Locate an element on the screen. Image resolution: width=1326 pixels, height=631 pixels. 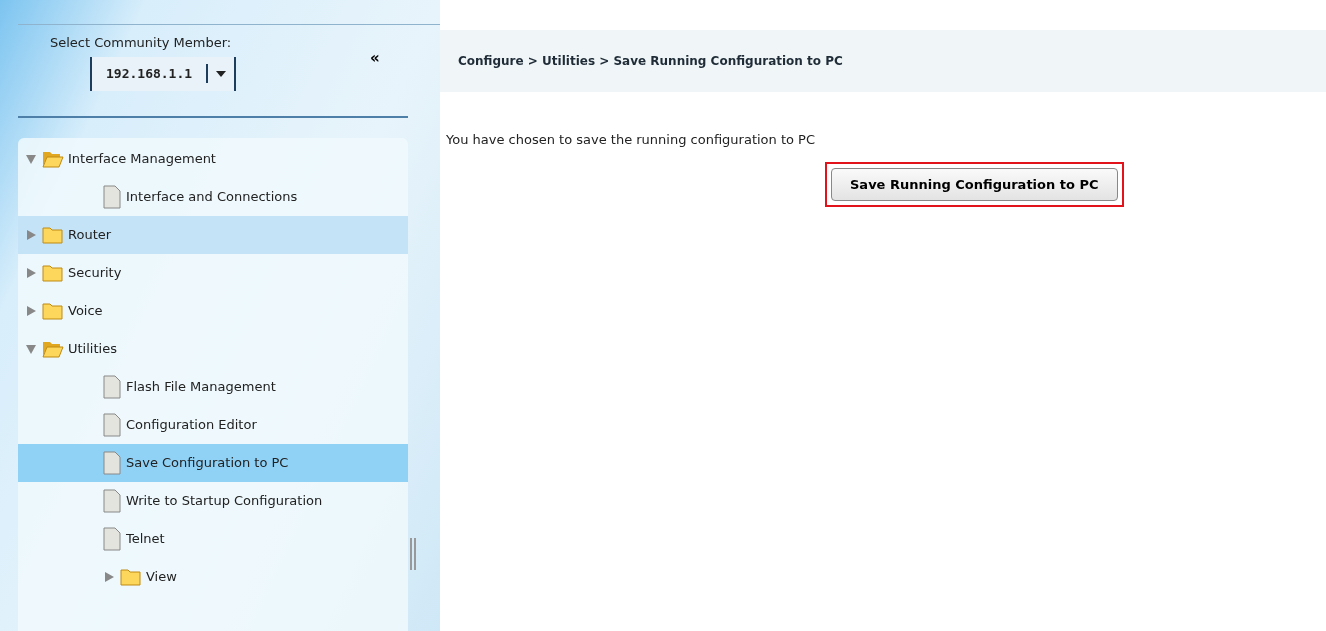
tree-item: Interface Management is located at coordinates (213, 159).